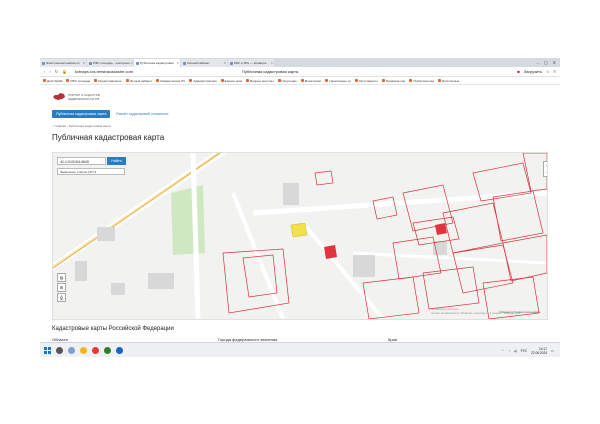  Describe the element at coordinates (251, 63) in the screenshot. I see `browser-tab: PDF в JPG — Конверте ✕` at that location.